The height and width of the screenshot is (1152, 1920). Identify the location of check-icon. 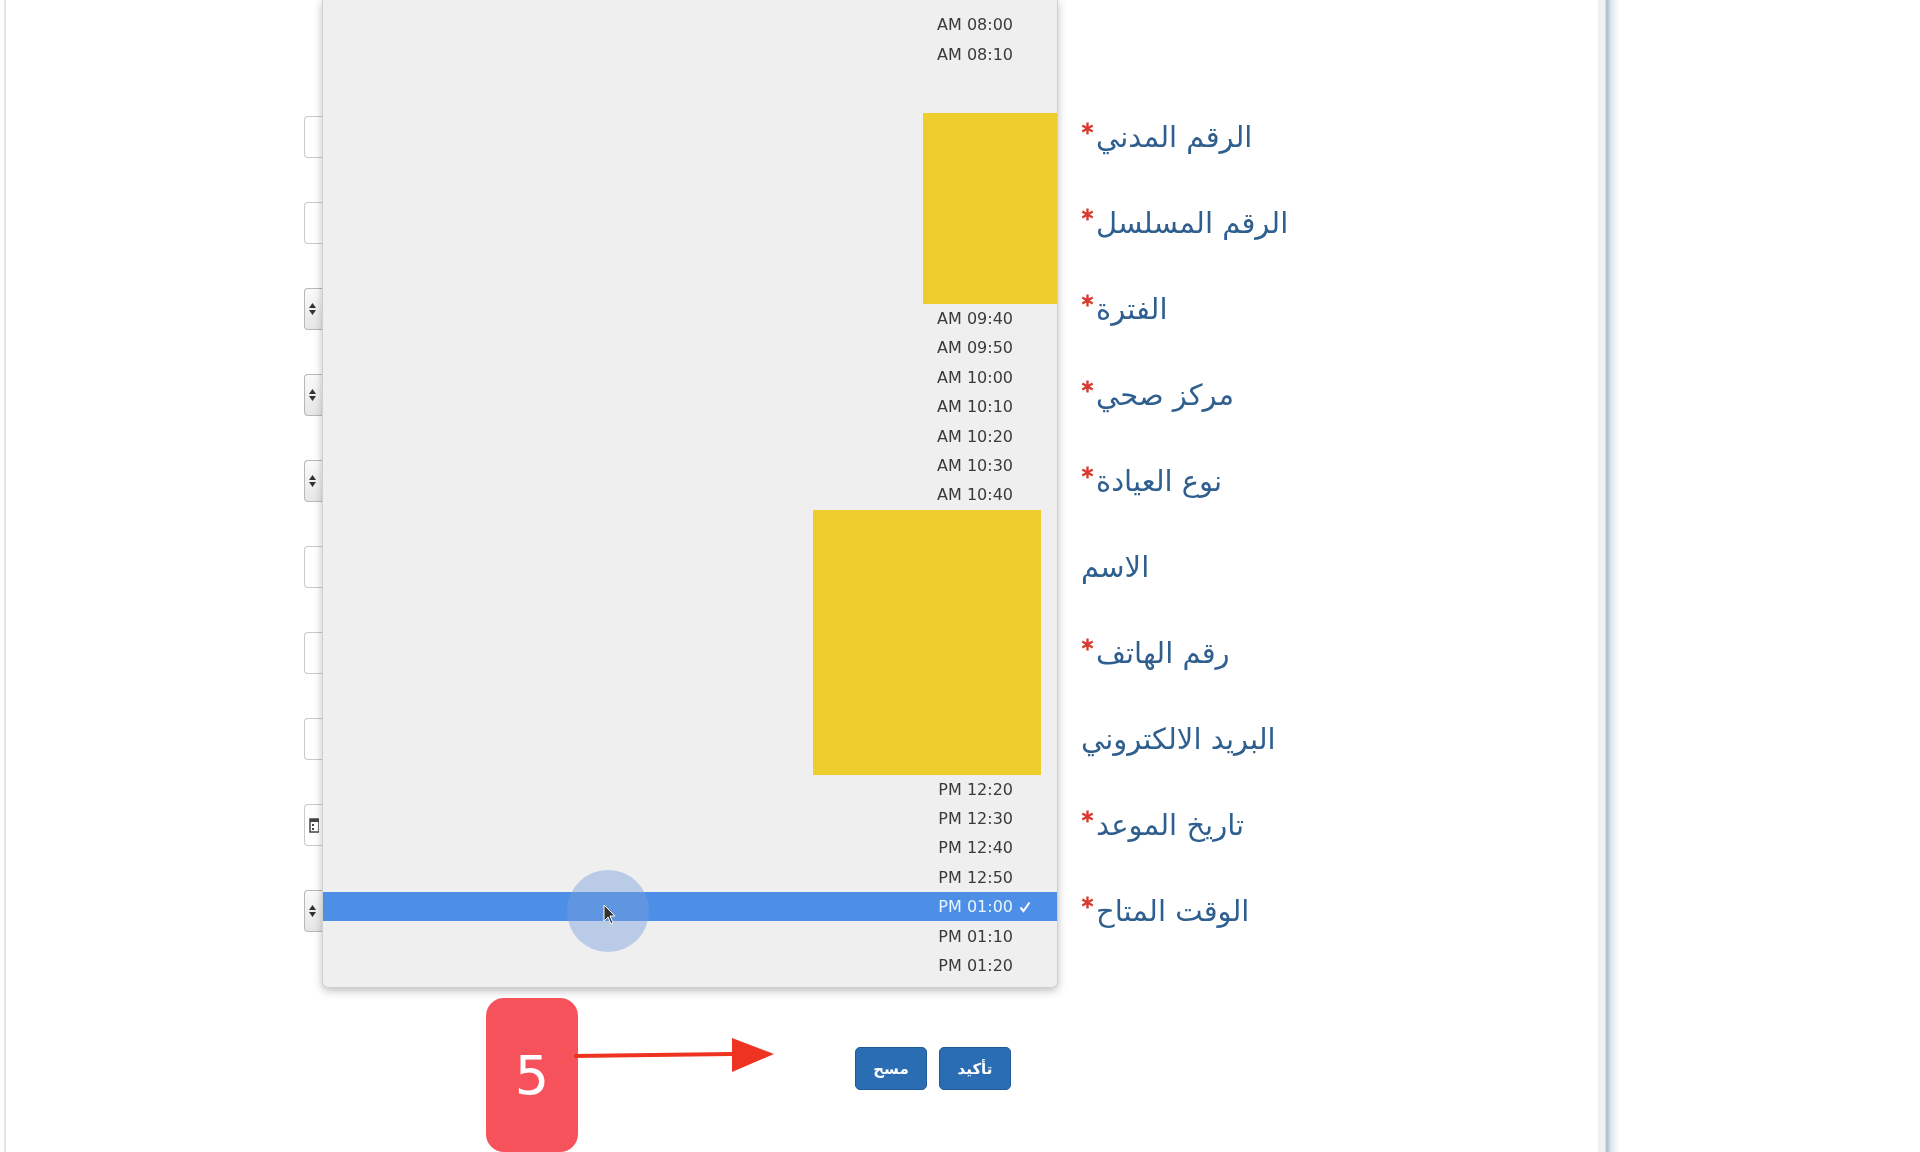
(1025, 906).